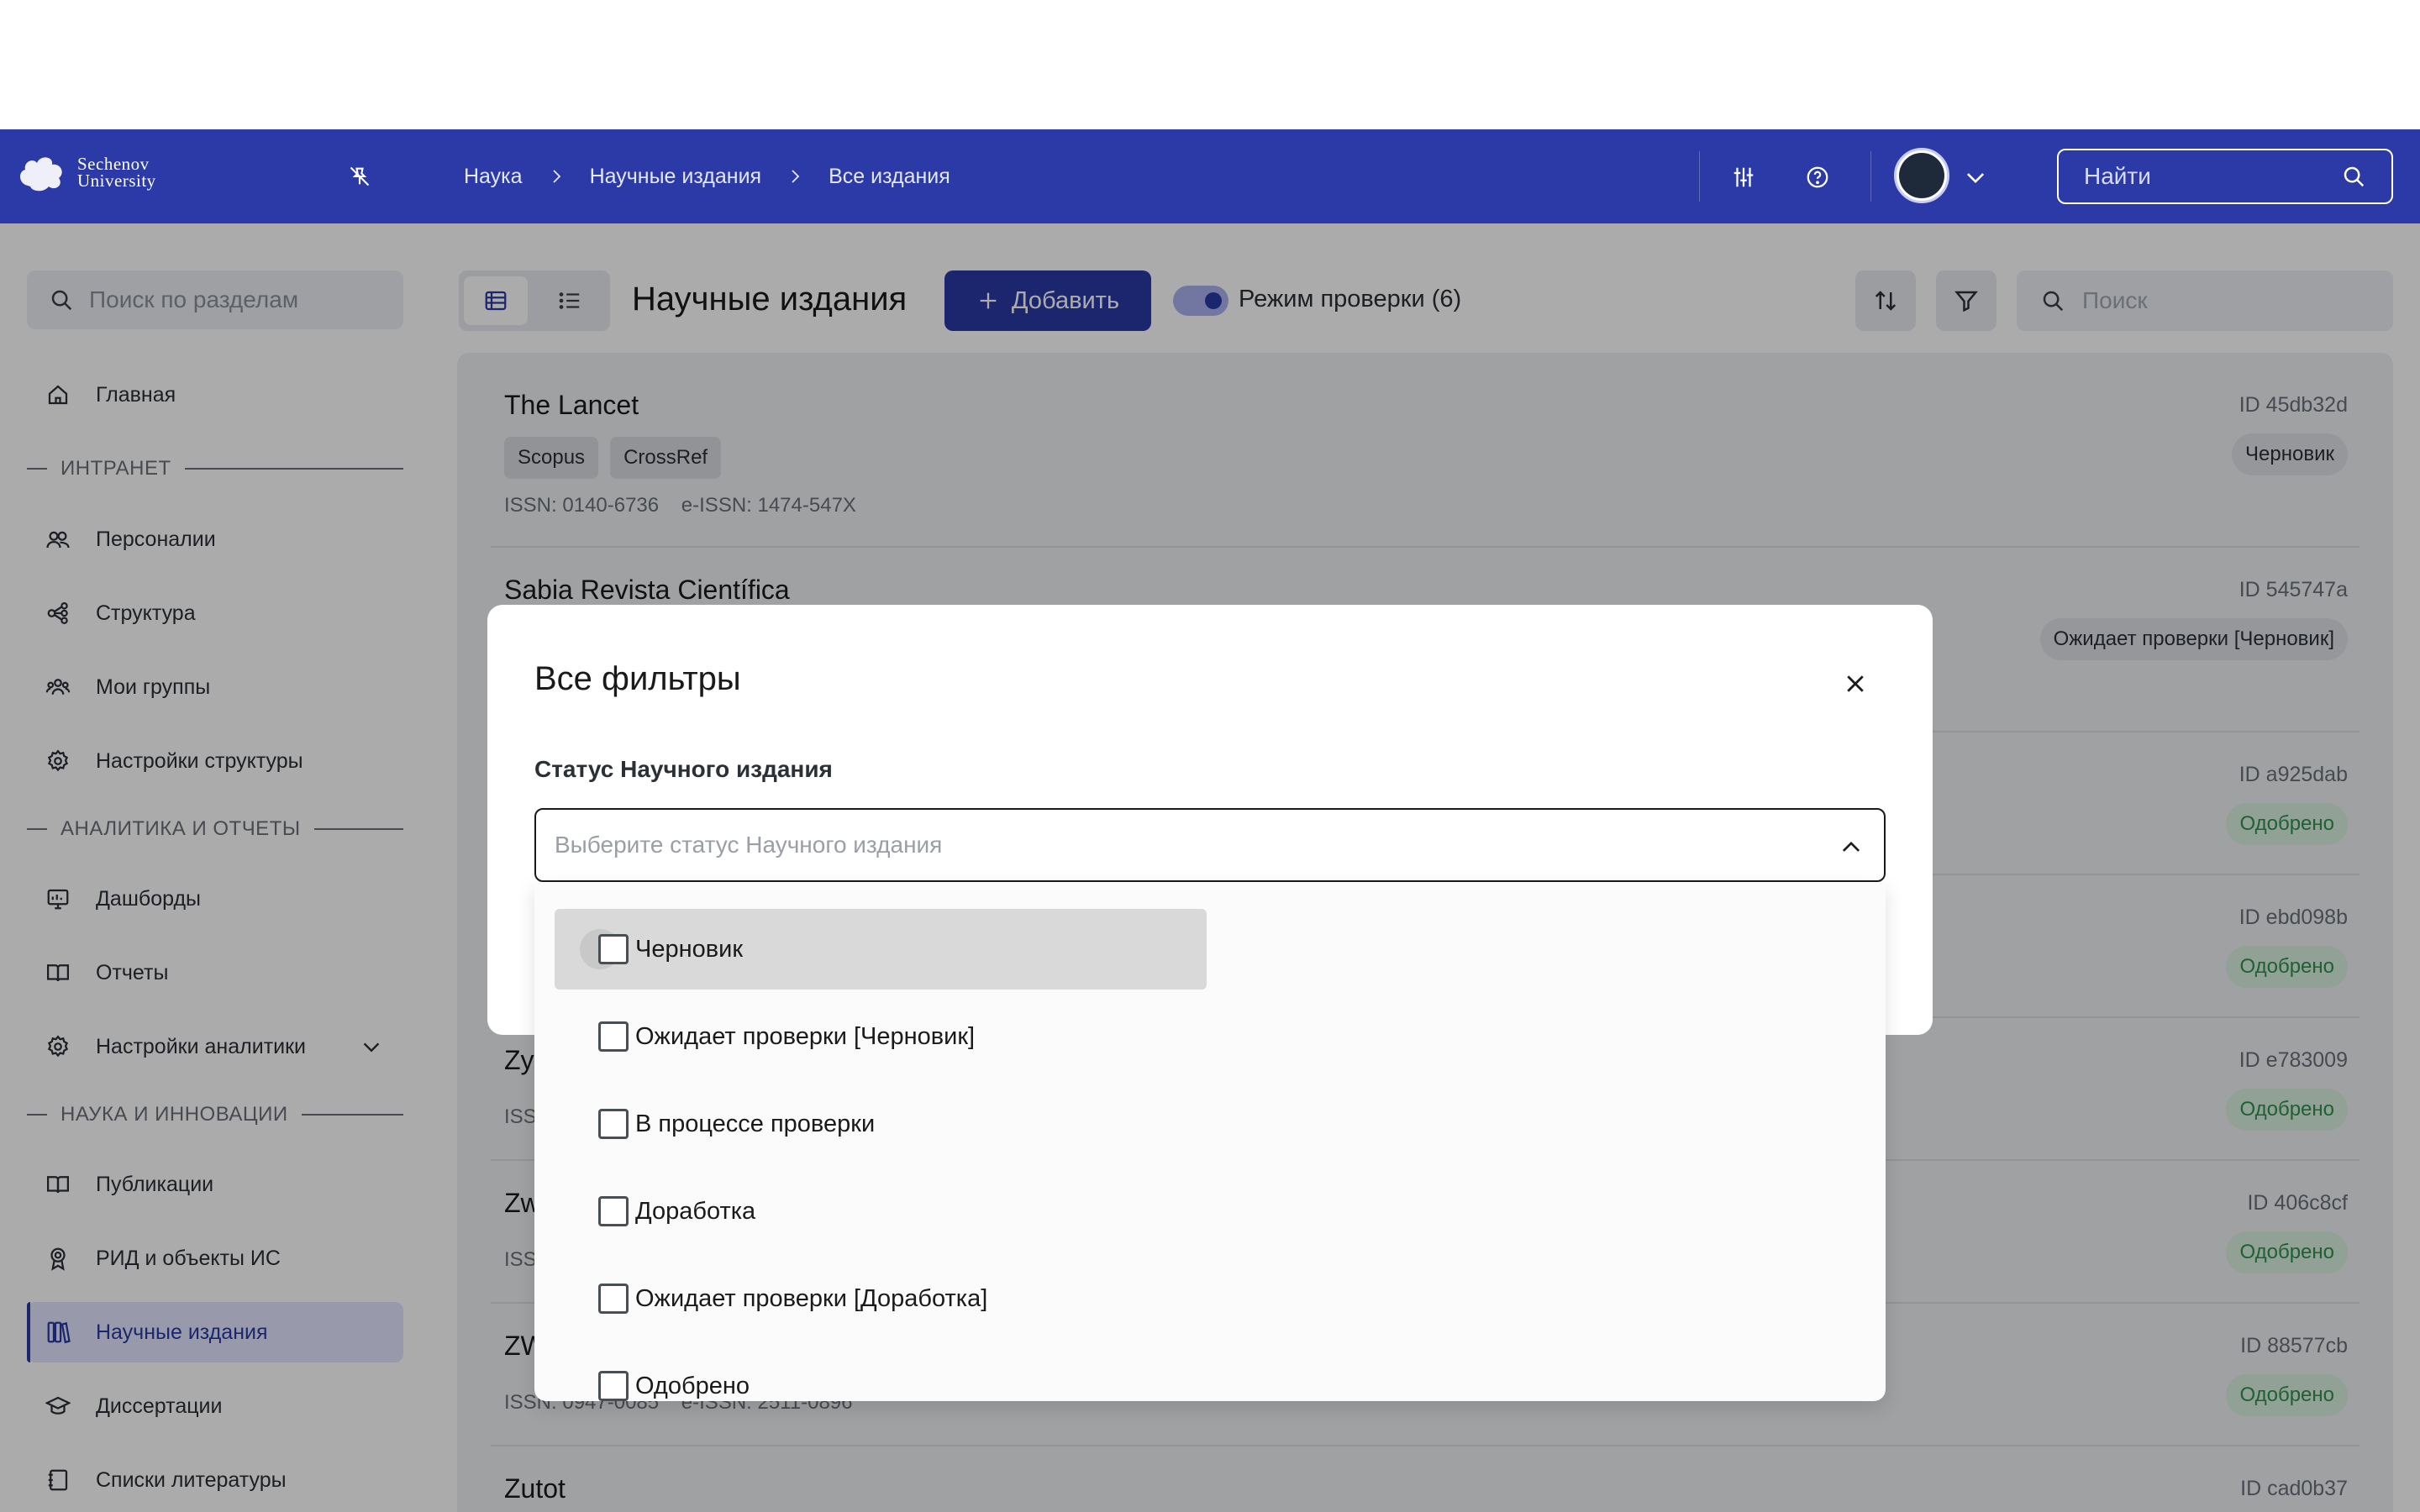  I want to click on chevron-down-icon, so click(1976, 178).